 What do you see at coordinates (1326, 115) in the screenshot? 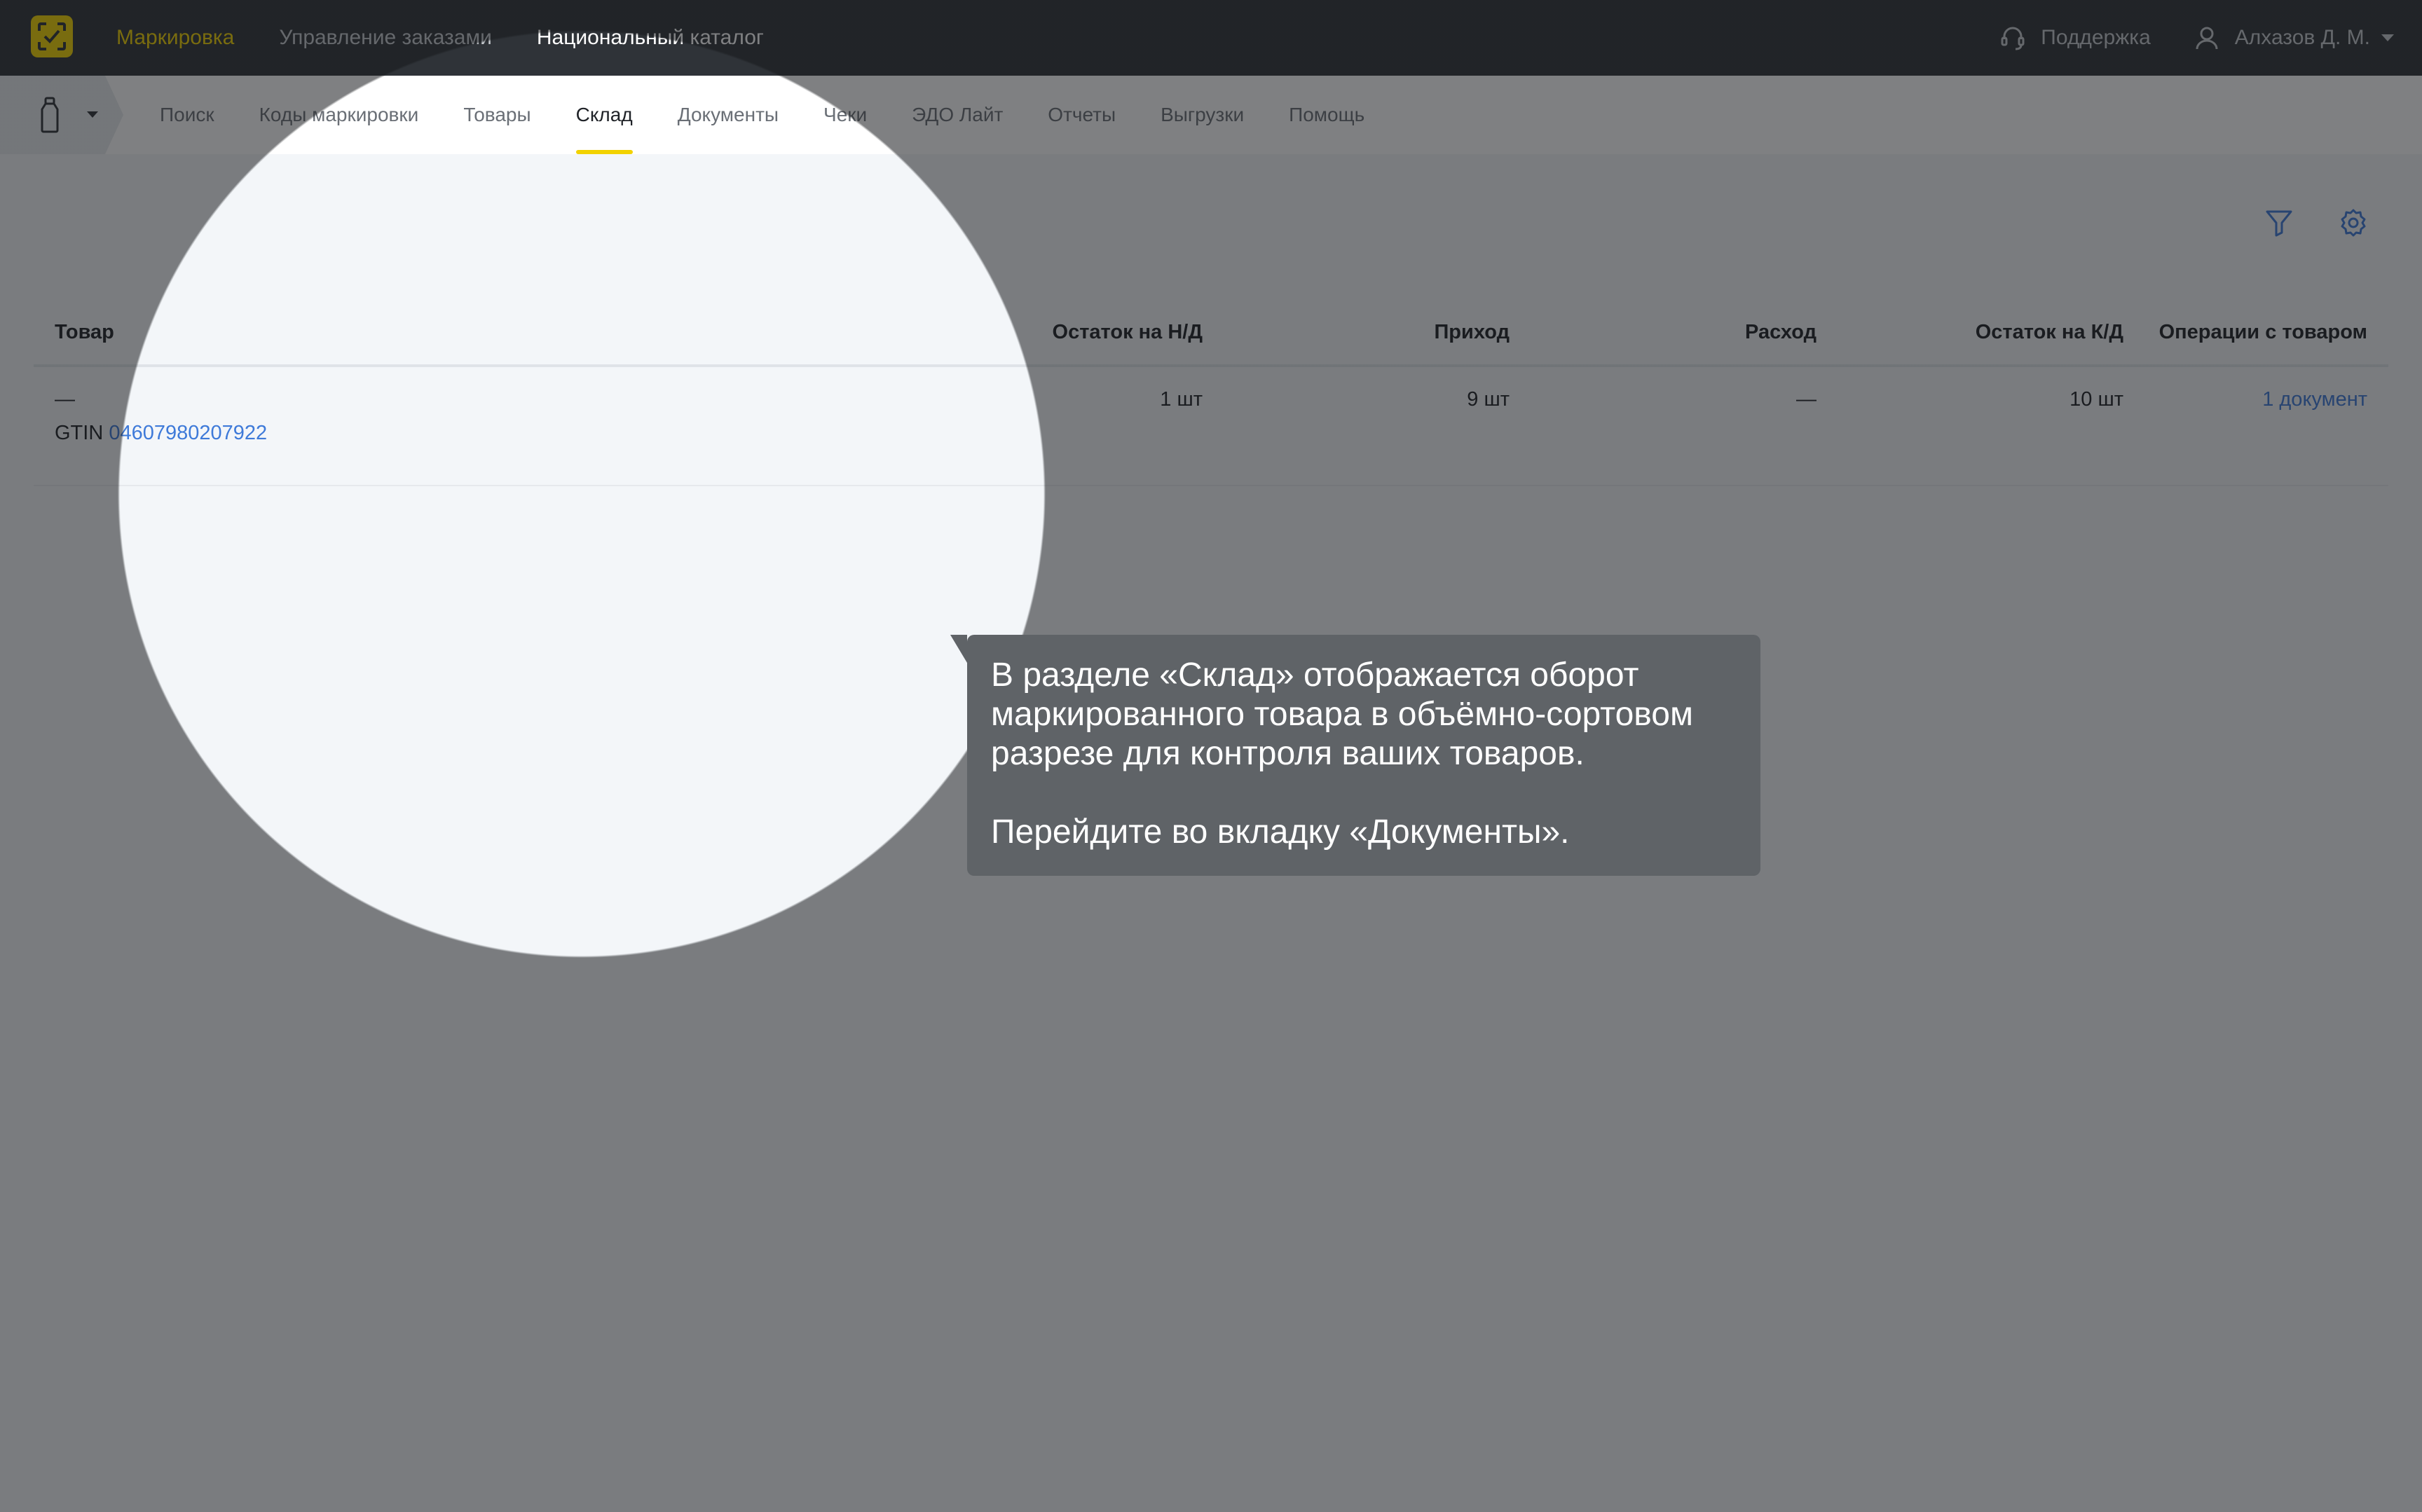
I see `tab-help: Помощь` at bounding box center [1326, 115].